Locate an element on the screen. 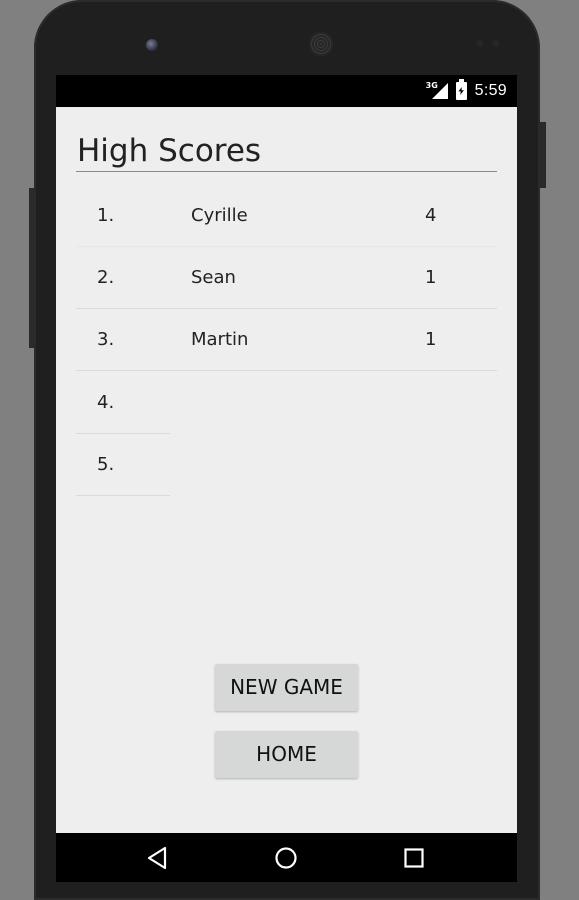 The image size is (579, 900). power-button is located at coordinates (543, 155).